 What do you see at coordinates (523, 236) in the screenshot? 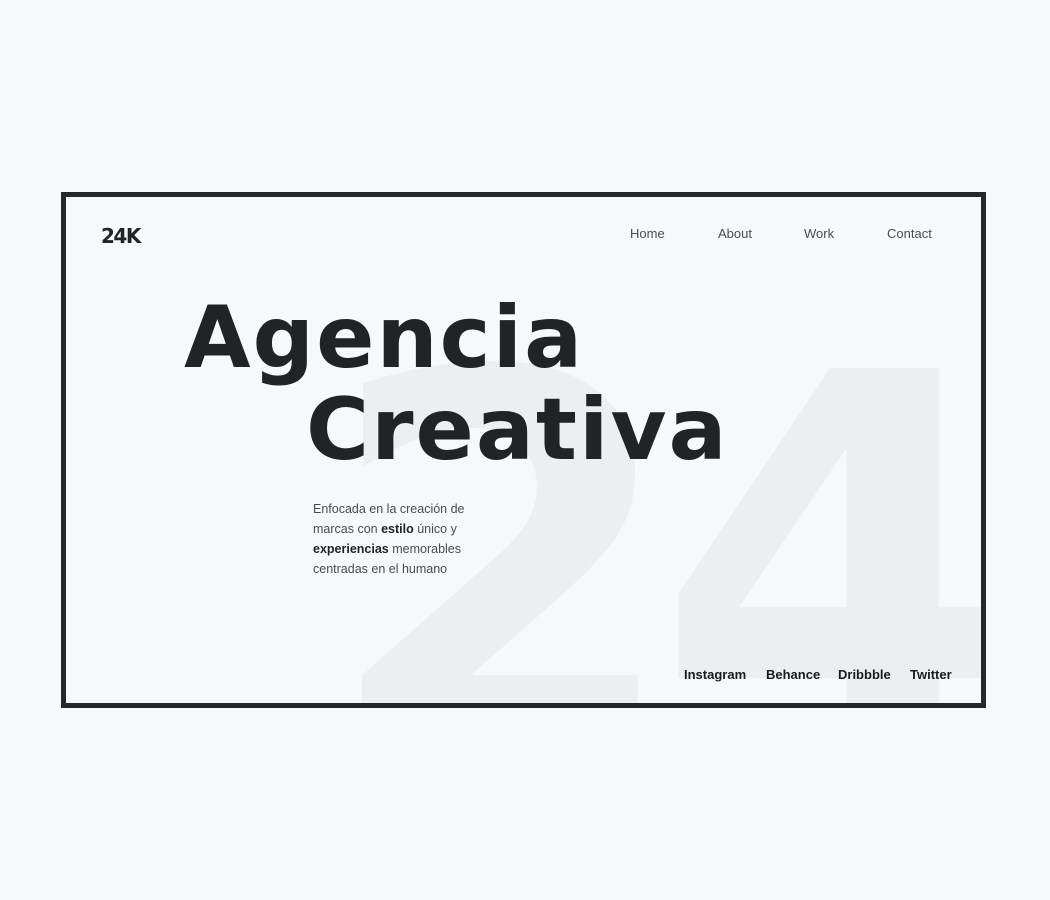
I see `main-nav: Home About Work Contact` at bounding box center [523, 236].